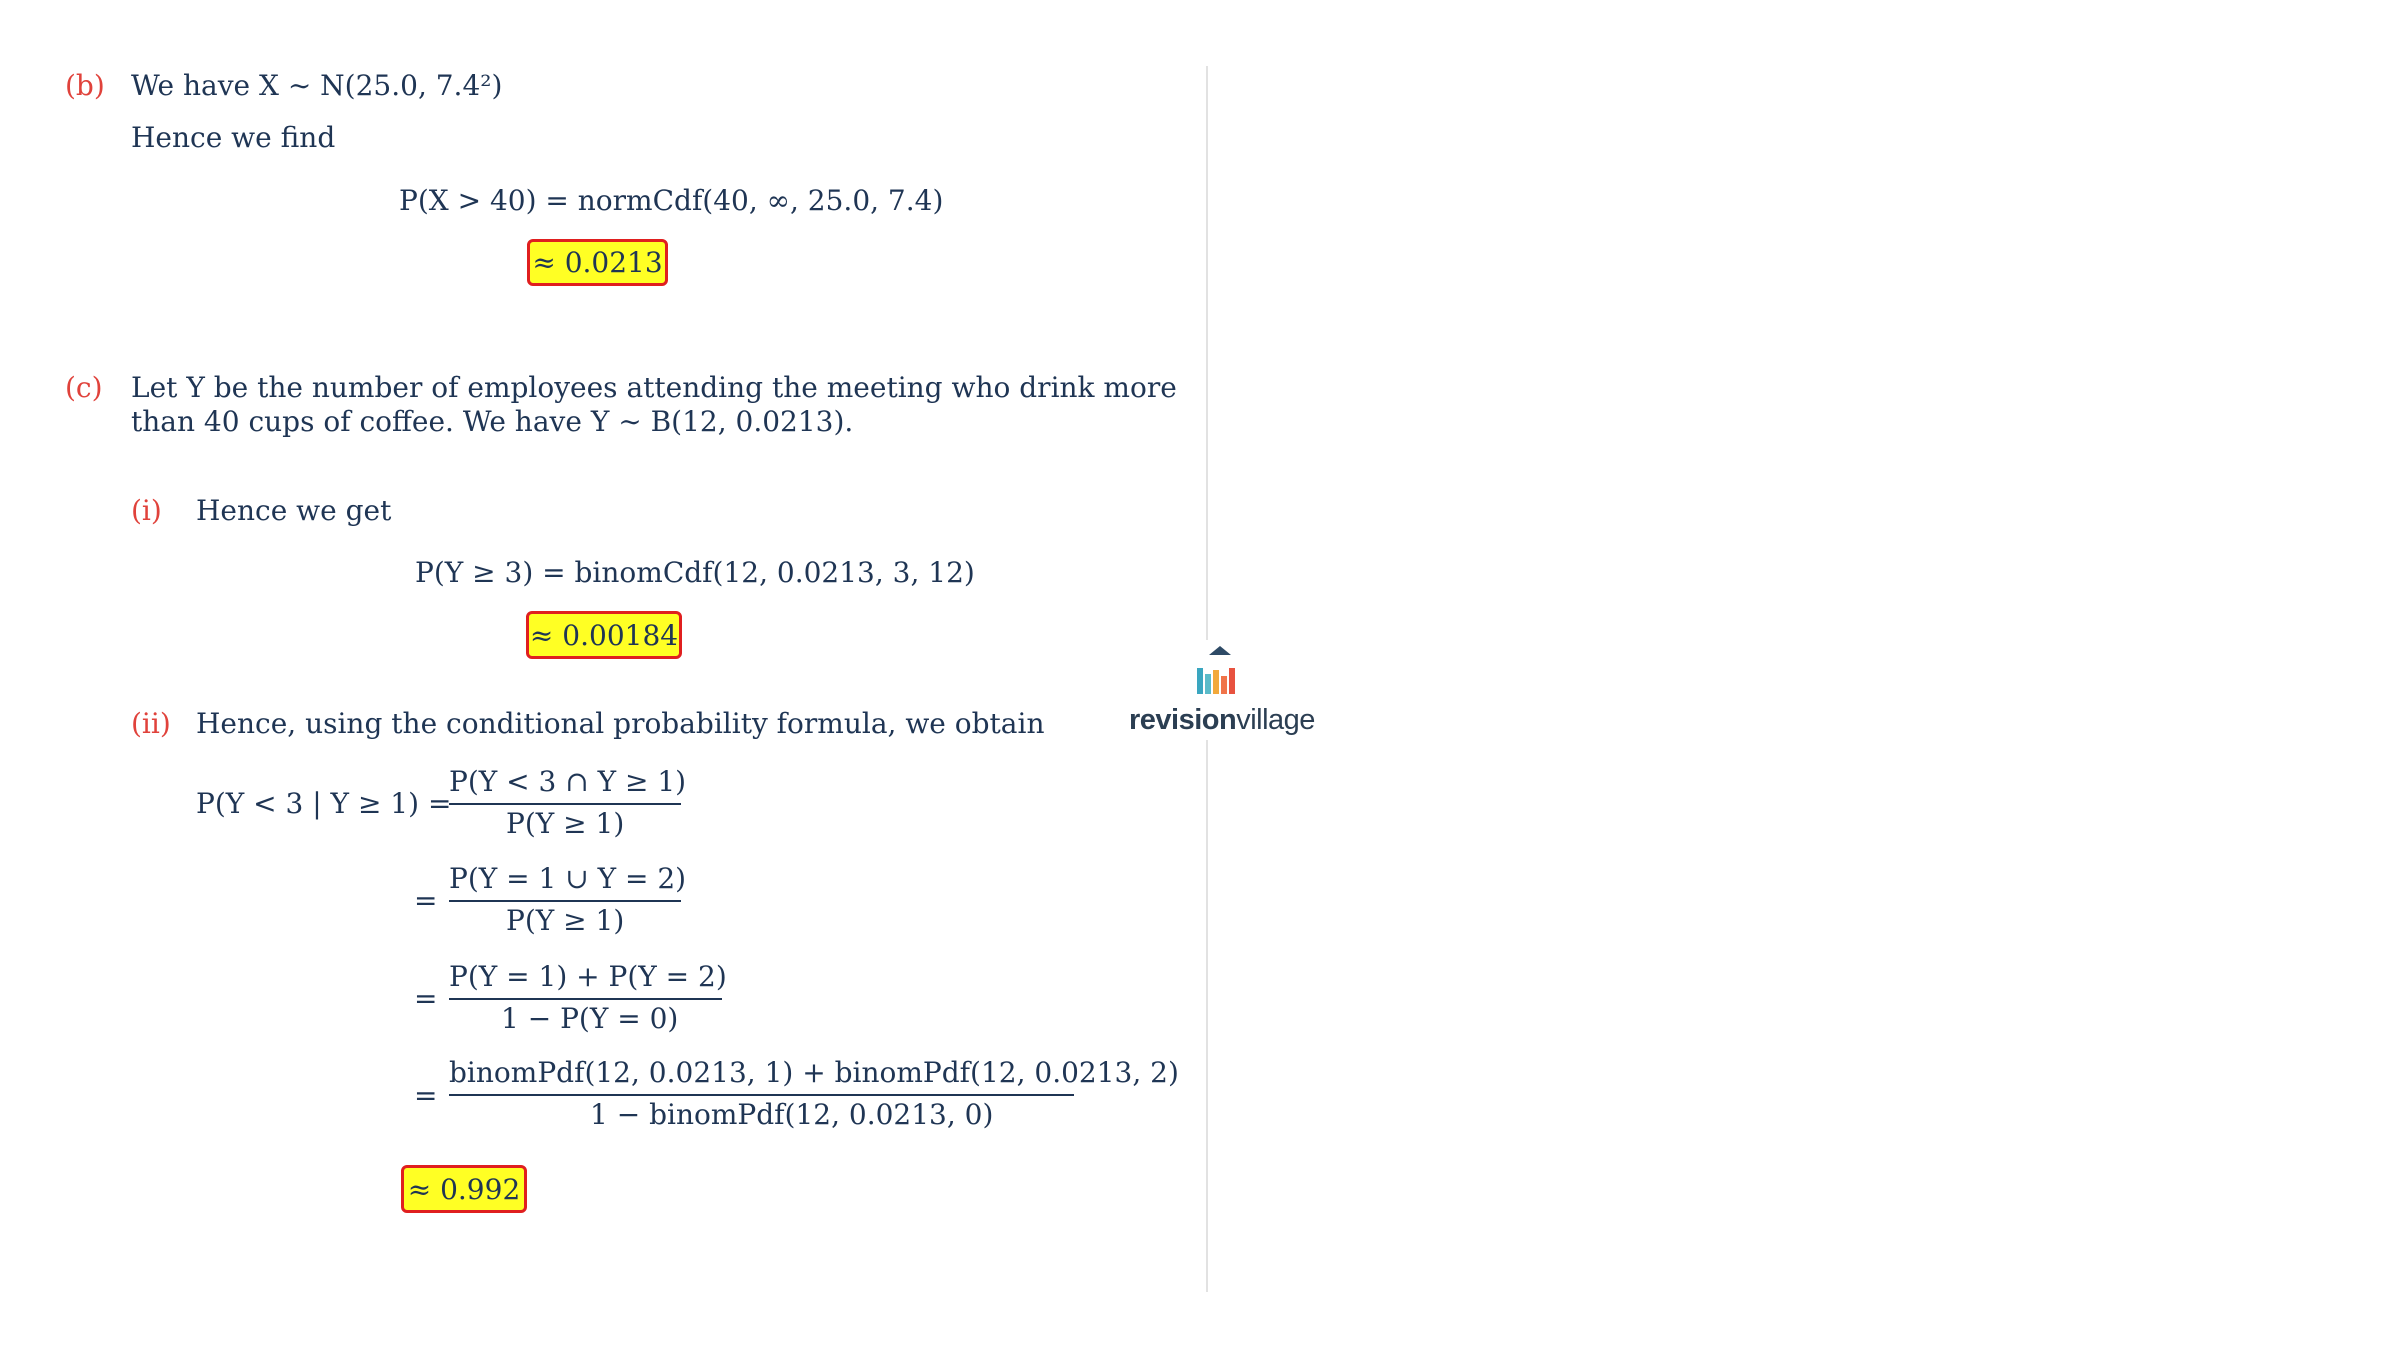  I want to click on logo-bars-icon, so click(1216, 670).